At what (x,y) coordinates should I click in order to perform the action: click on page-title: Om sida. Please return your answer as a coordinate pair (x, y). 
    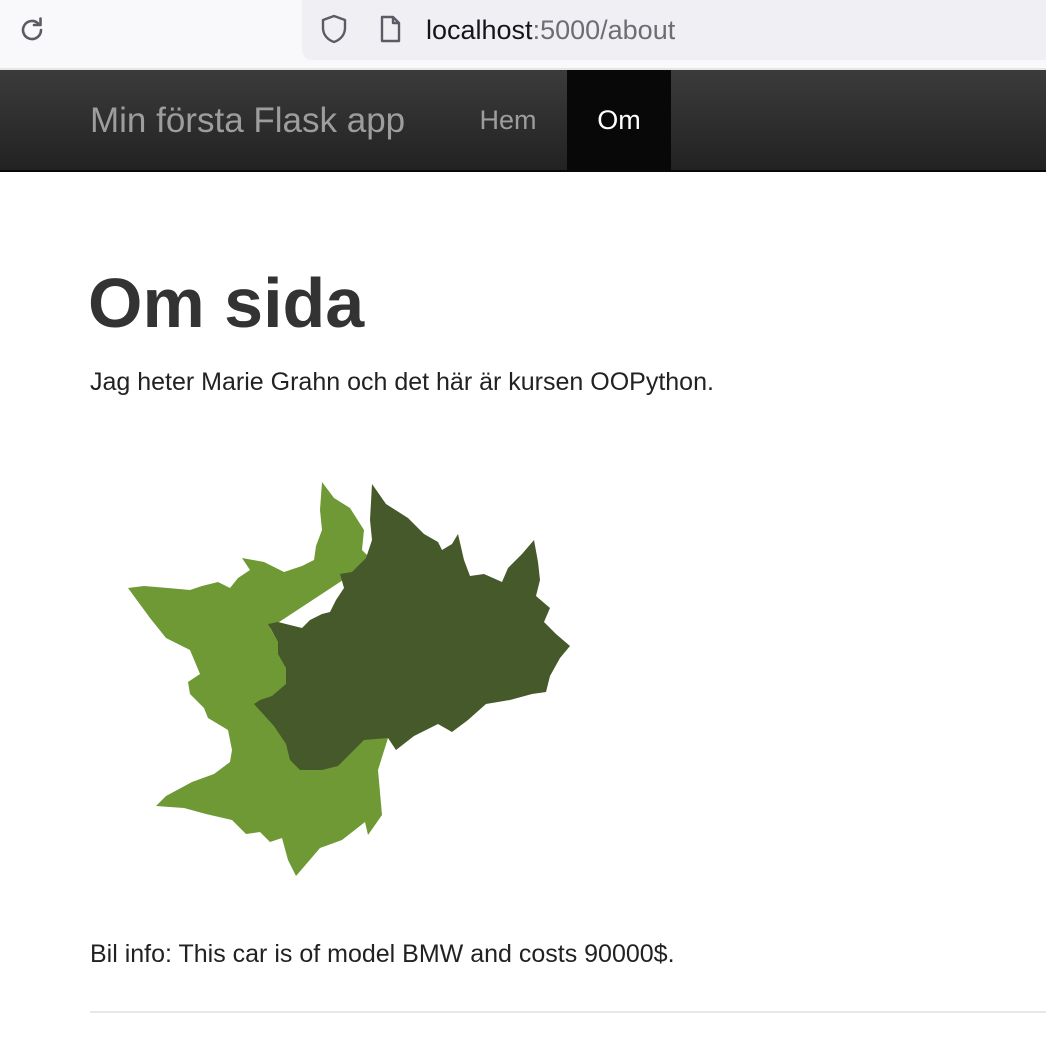
    Looking at the image, I should click on (226, 303).